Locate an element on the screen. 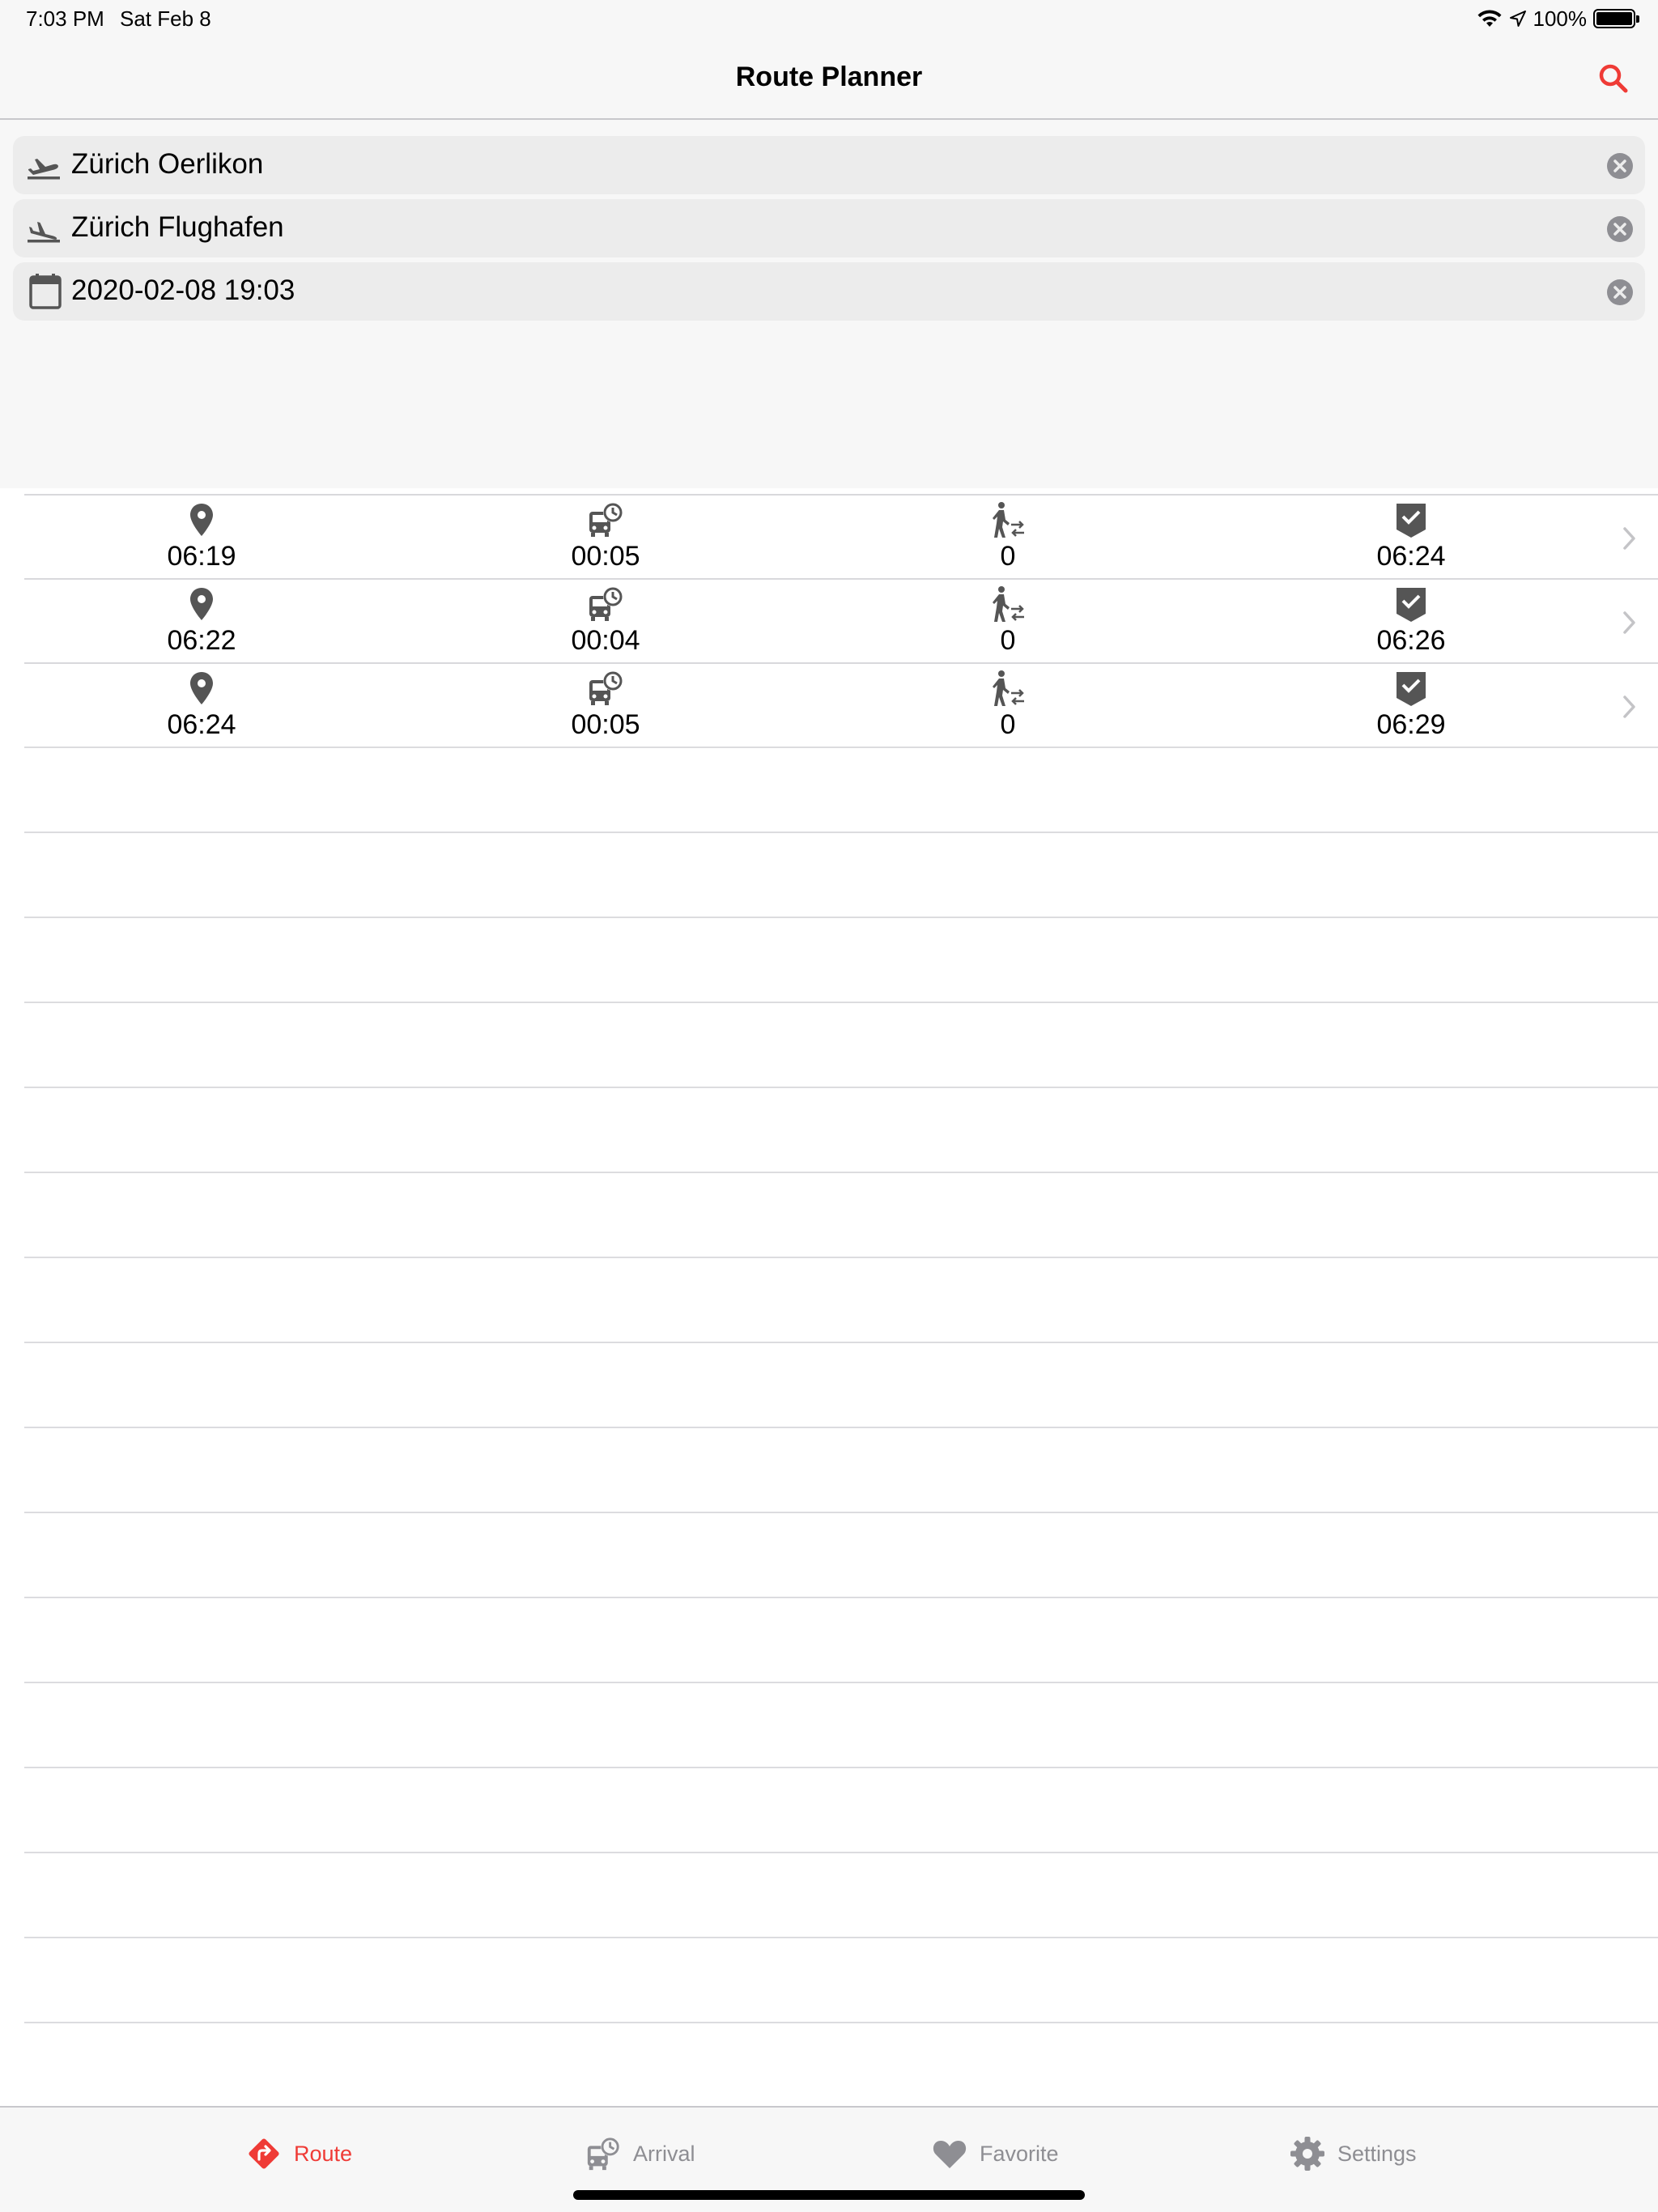 Image resolution: width=1658 pixels, height=2212 pixels. navigation-bar: Route Planner is located at coordinates (829, 79).